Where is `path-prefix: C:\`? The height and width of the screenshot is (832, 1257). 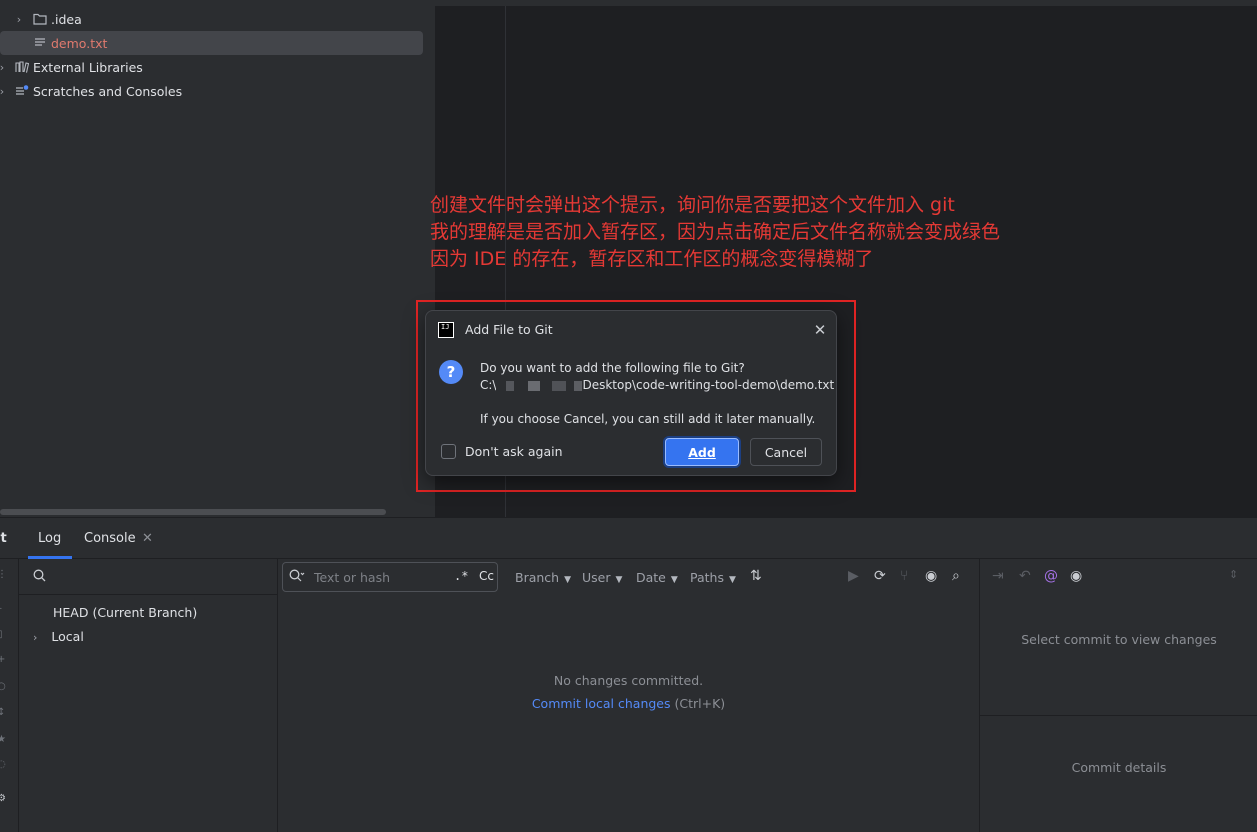 path-prefix: C:\ is located at coordinates (488, 385).